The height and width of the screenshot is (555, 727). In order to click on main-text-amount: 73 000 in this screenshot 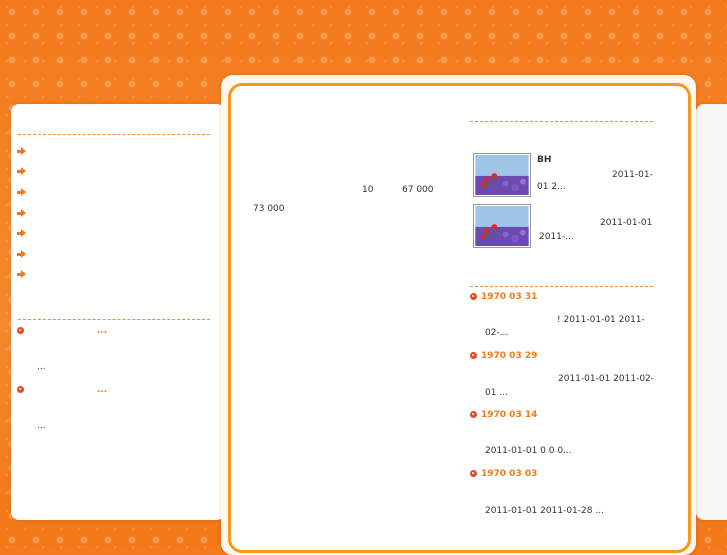, I will do `click(269, 209)`.